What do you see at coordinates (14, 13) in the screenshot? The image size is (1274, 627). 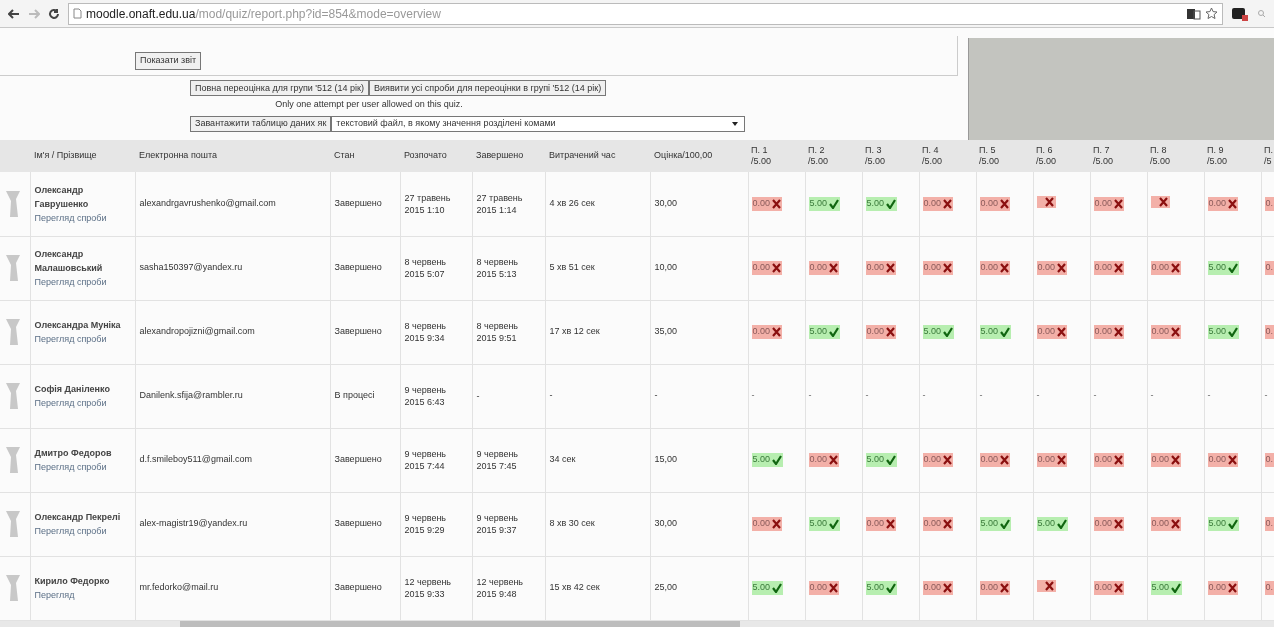 I see `back-icon` at bounding box center [14, 13].